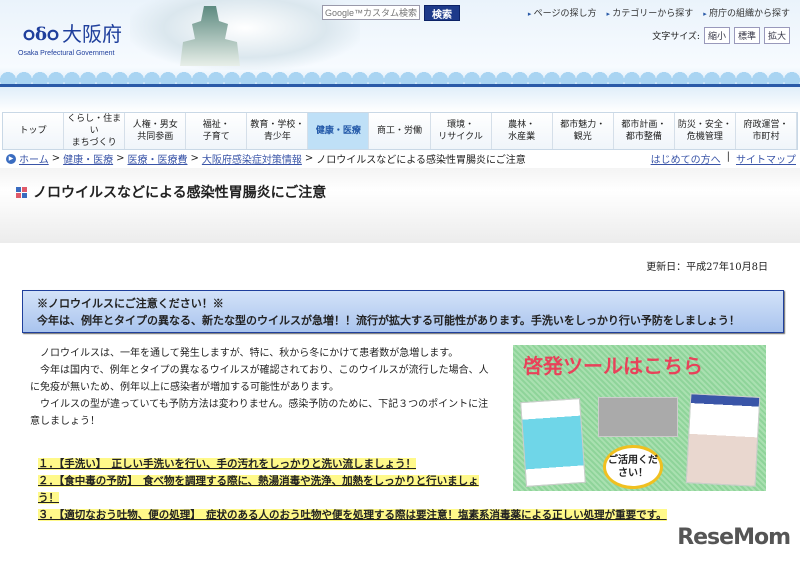 This screenshot has height=562, width=800. I want to click on logo-text: 大阪府, so click(92, 34).